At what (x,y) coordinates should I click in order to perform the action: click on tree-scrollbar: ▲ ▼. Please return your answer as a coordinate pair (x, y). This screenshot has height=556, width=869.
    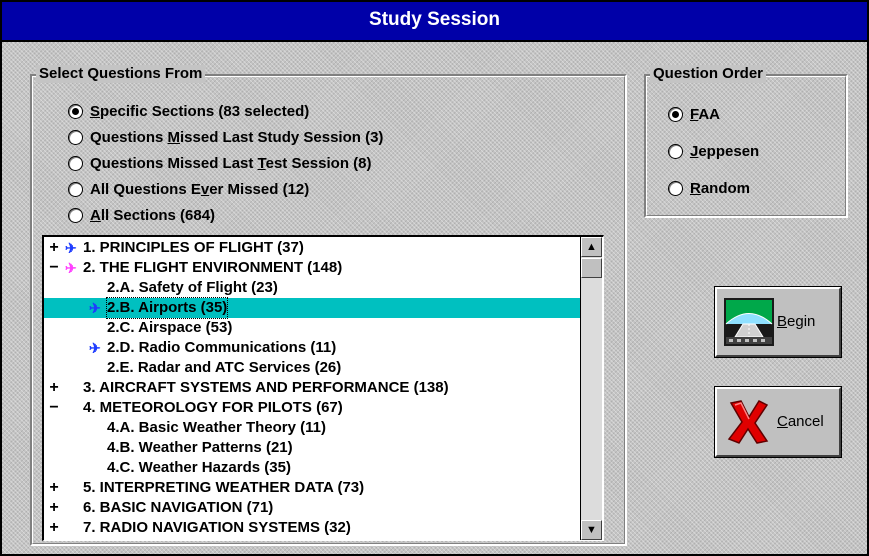
    Looking at the image, I should click on (591, 388).